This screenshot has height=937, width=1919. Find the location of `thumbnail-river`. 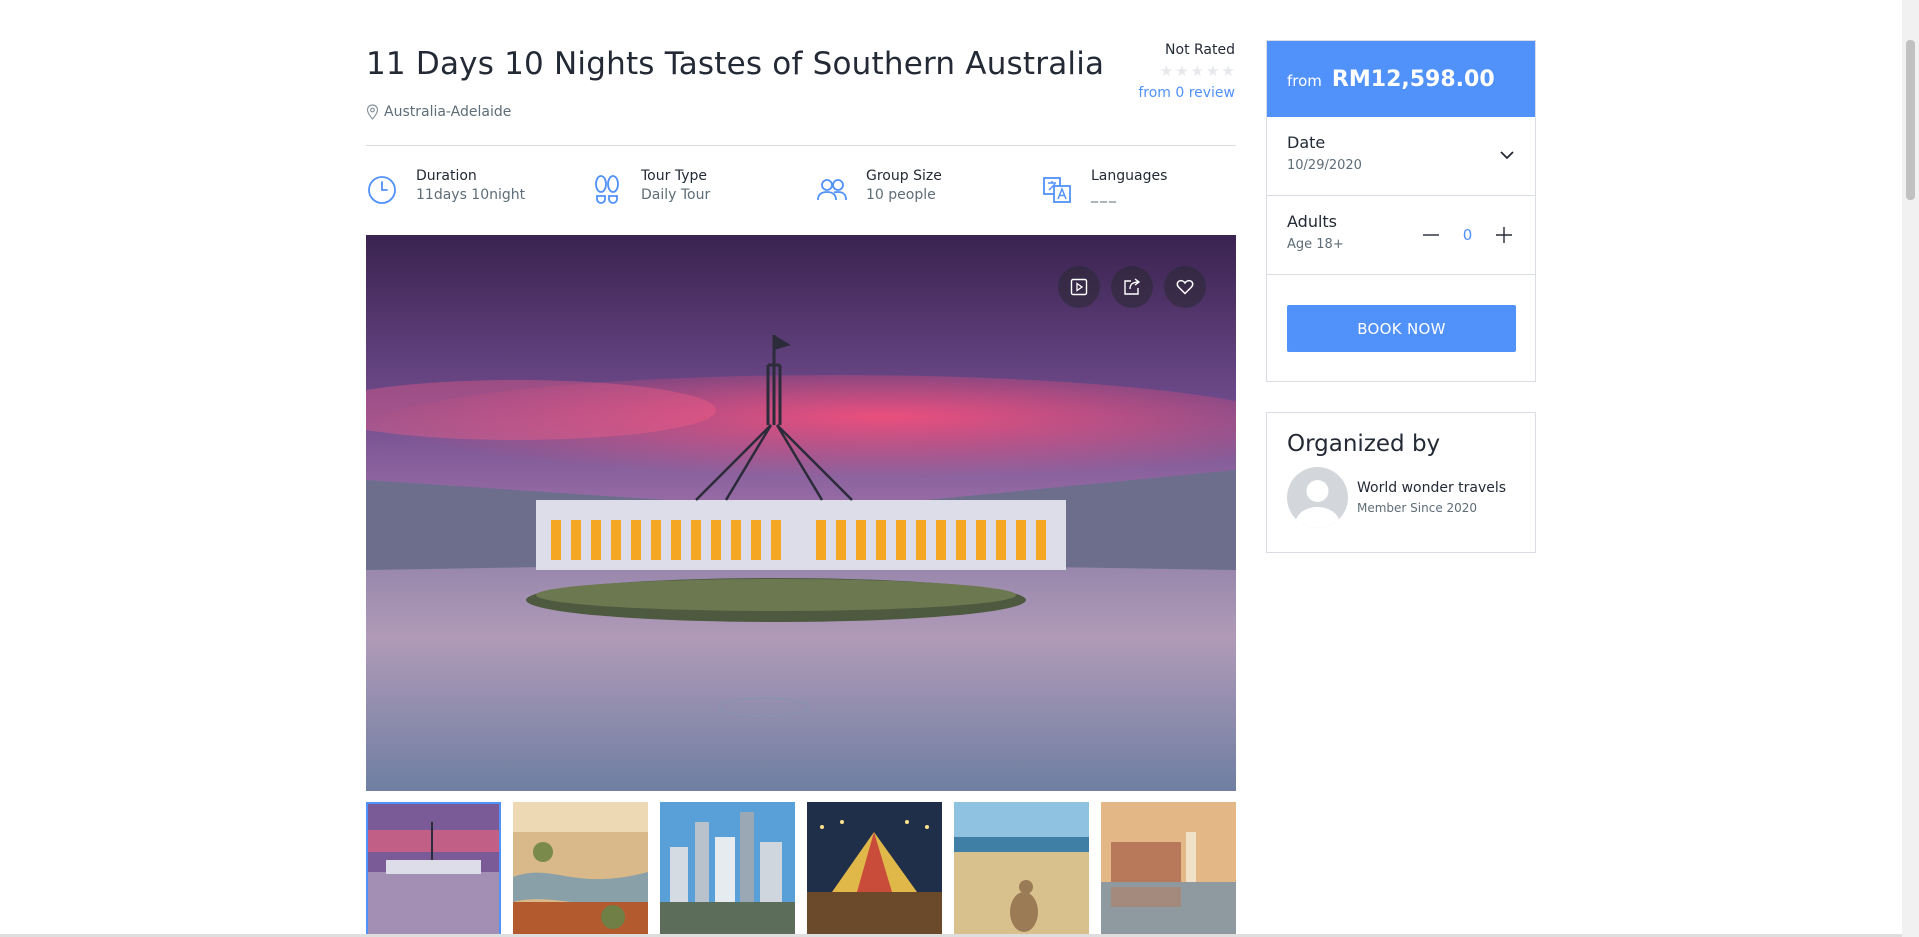

thumbnail-river is located at coordinates (580, 869).